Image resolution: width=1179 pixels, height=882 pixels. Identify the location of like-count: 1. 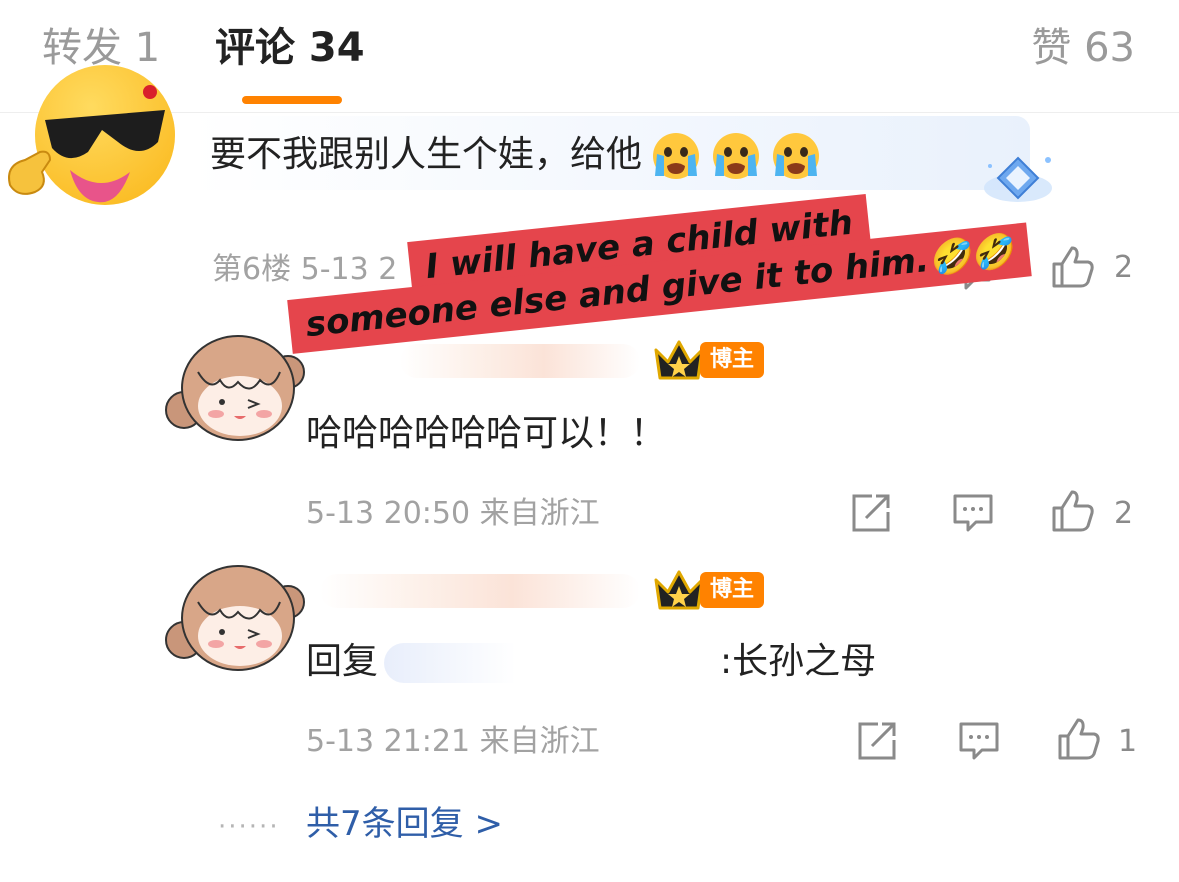
(1128, 741).